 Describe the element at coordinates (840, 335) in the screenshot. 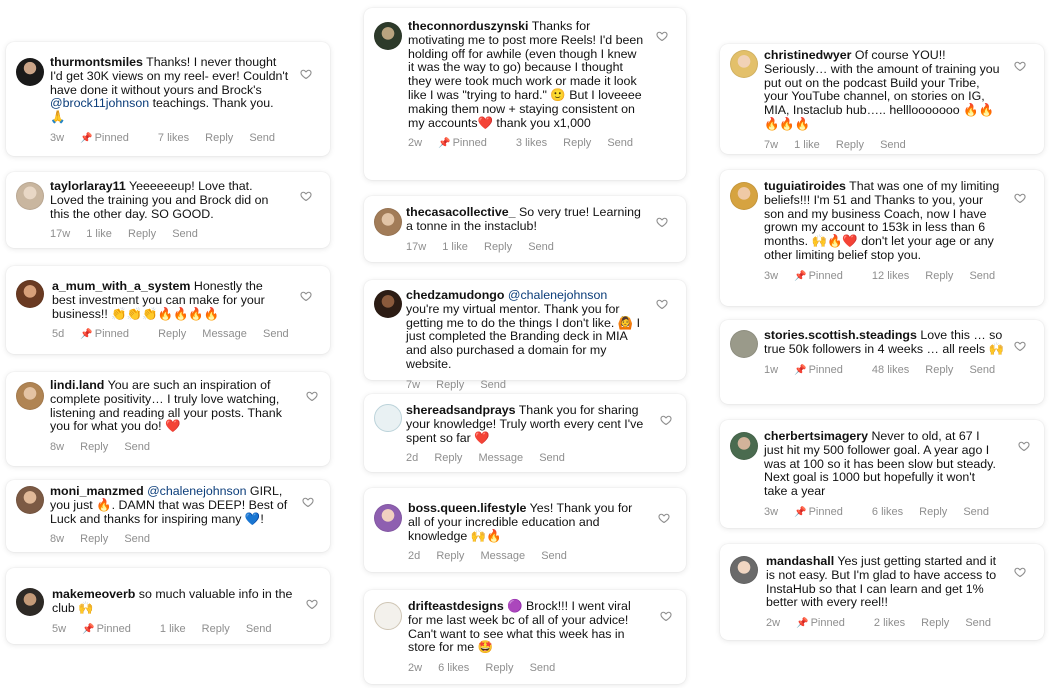

I see `comment-username: stories.scottish.steadings` at that location.